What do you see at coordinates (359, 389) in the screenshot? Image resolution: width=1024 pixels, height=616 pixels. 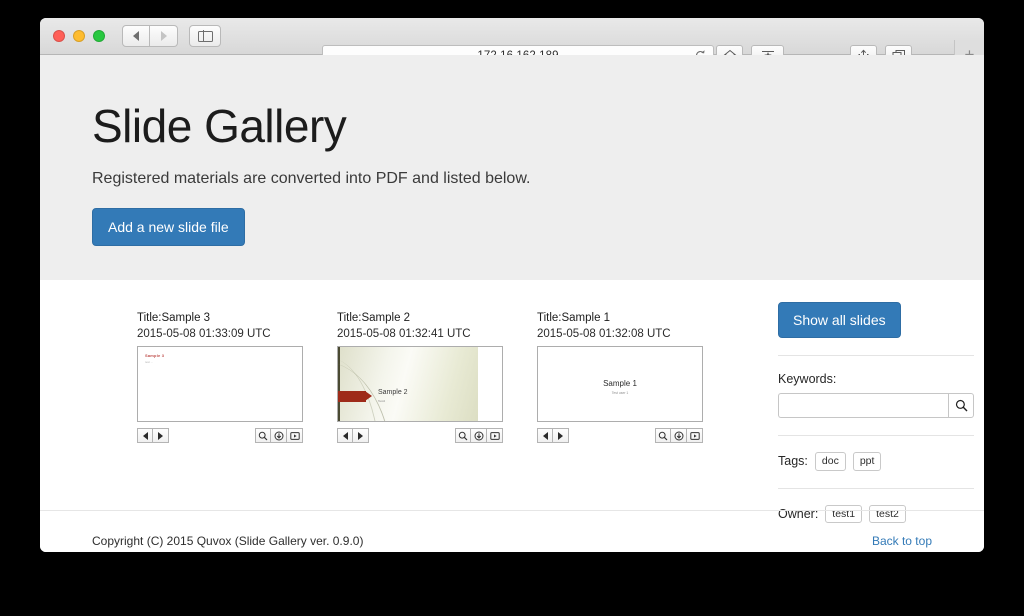 I see `decorative-curve-icon` at bounding box center [359, 389].